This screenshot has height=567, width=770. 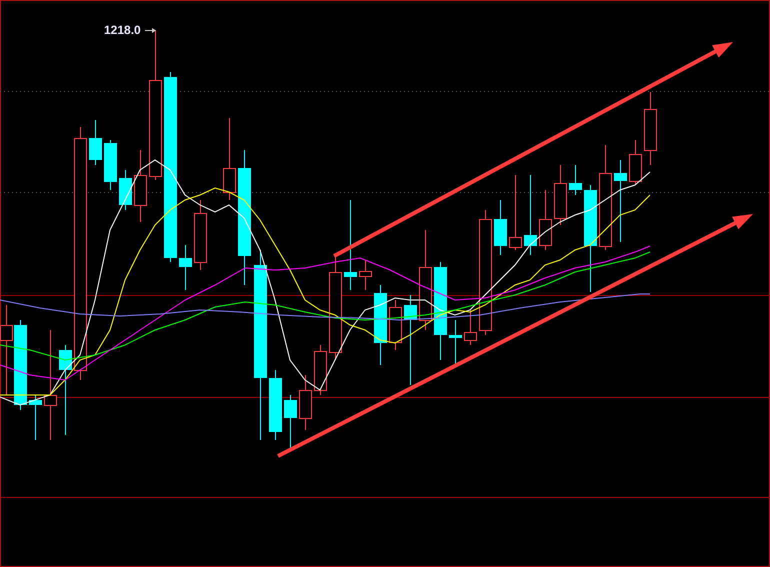 What do you see at coordinates (150, 30) in the screenshot?
I see `arrow-icon` at bounding box center [150, 30].